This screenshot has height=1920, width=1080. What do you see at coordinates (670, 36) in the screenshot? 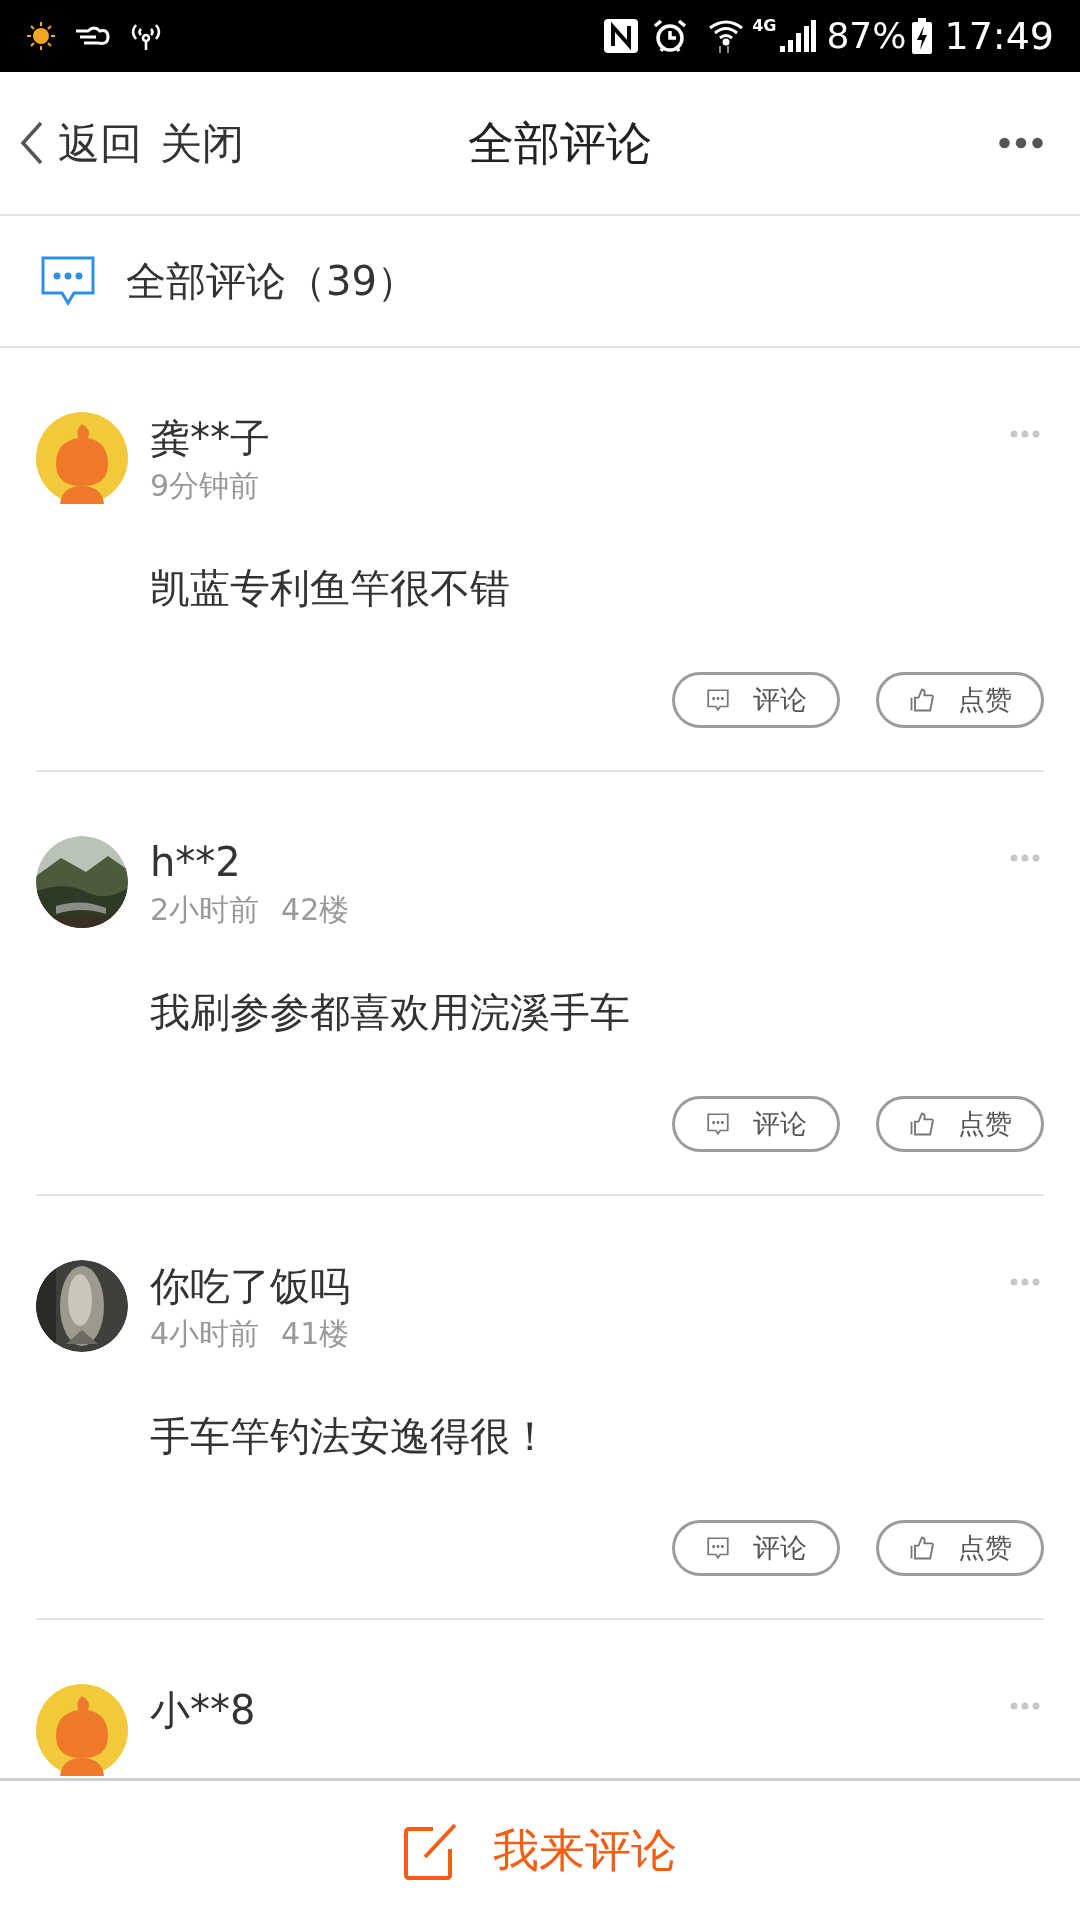
I see `alarm-icon` at bounding box center [670, 36].